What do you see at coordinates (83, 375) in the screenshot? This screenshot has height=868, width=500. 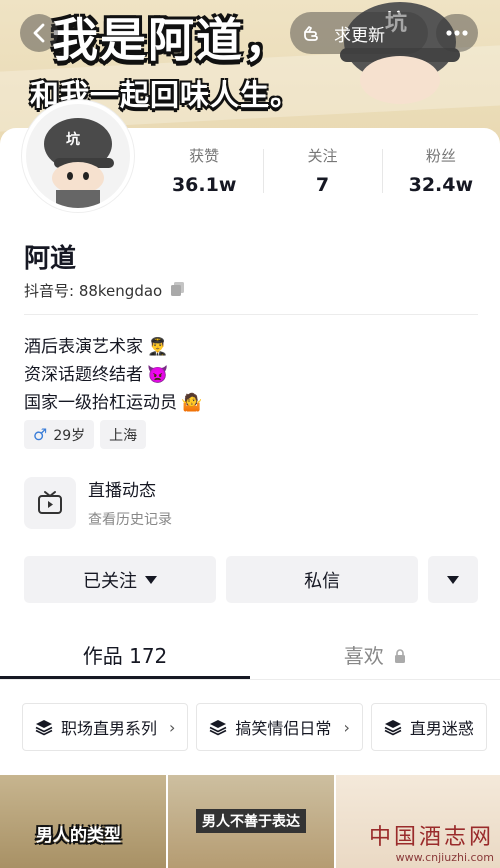 I see `bio-text: 资深话题终结者` at bounding box center [83, 375].